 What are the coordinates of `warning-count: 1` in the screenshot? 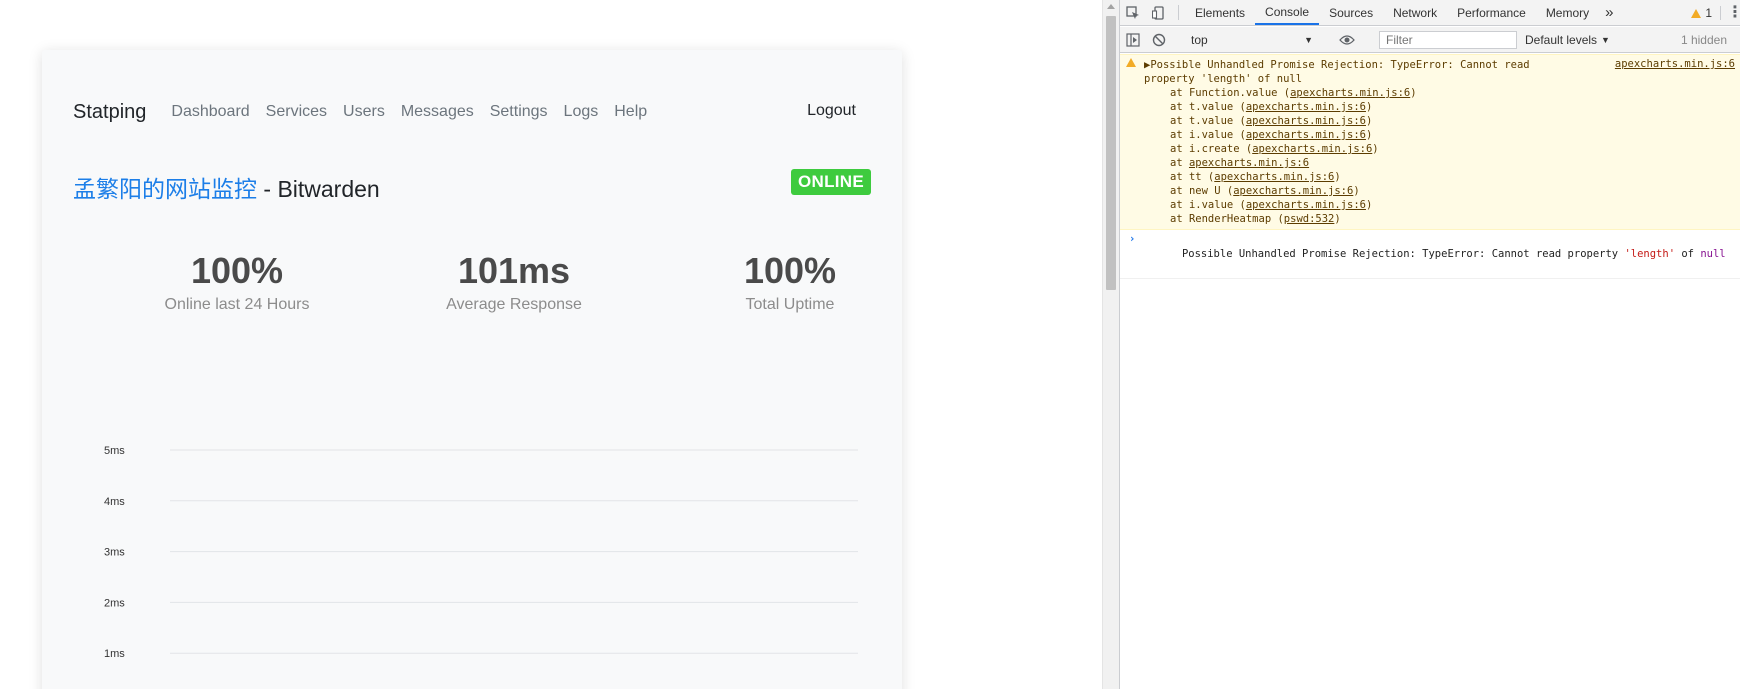 It's located at (1708, 13).